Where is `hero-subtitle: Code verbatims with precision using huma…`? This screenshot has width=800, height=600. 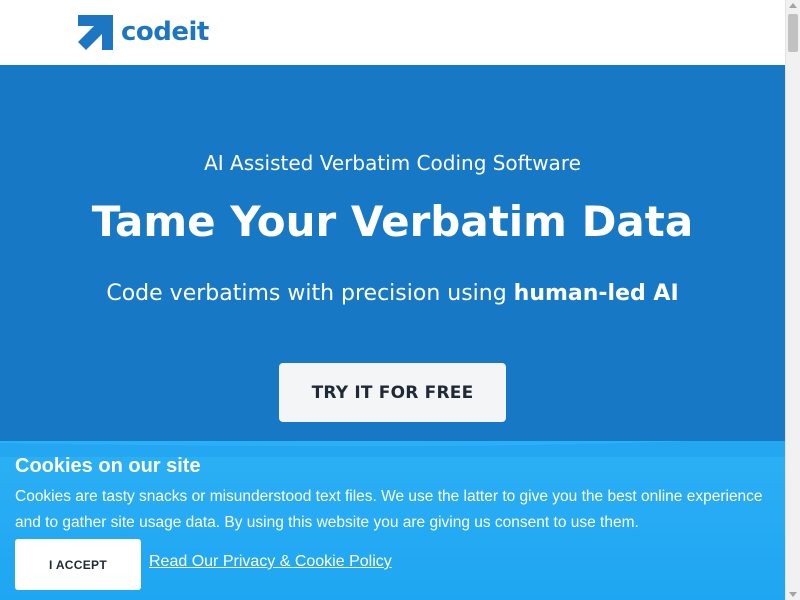
hero-subtitle: Code verbatims with precision using huma… is located at coordinates (392, 294).